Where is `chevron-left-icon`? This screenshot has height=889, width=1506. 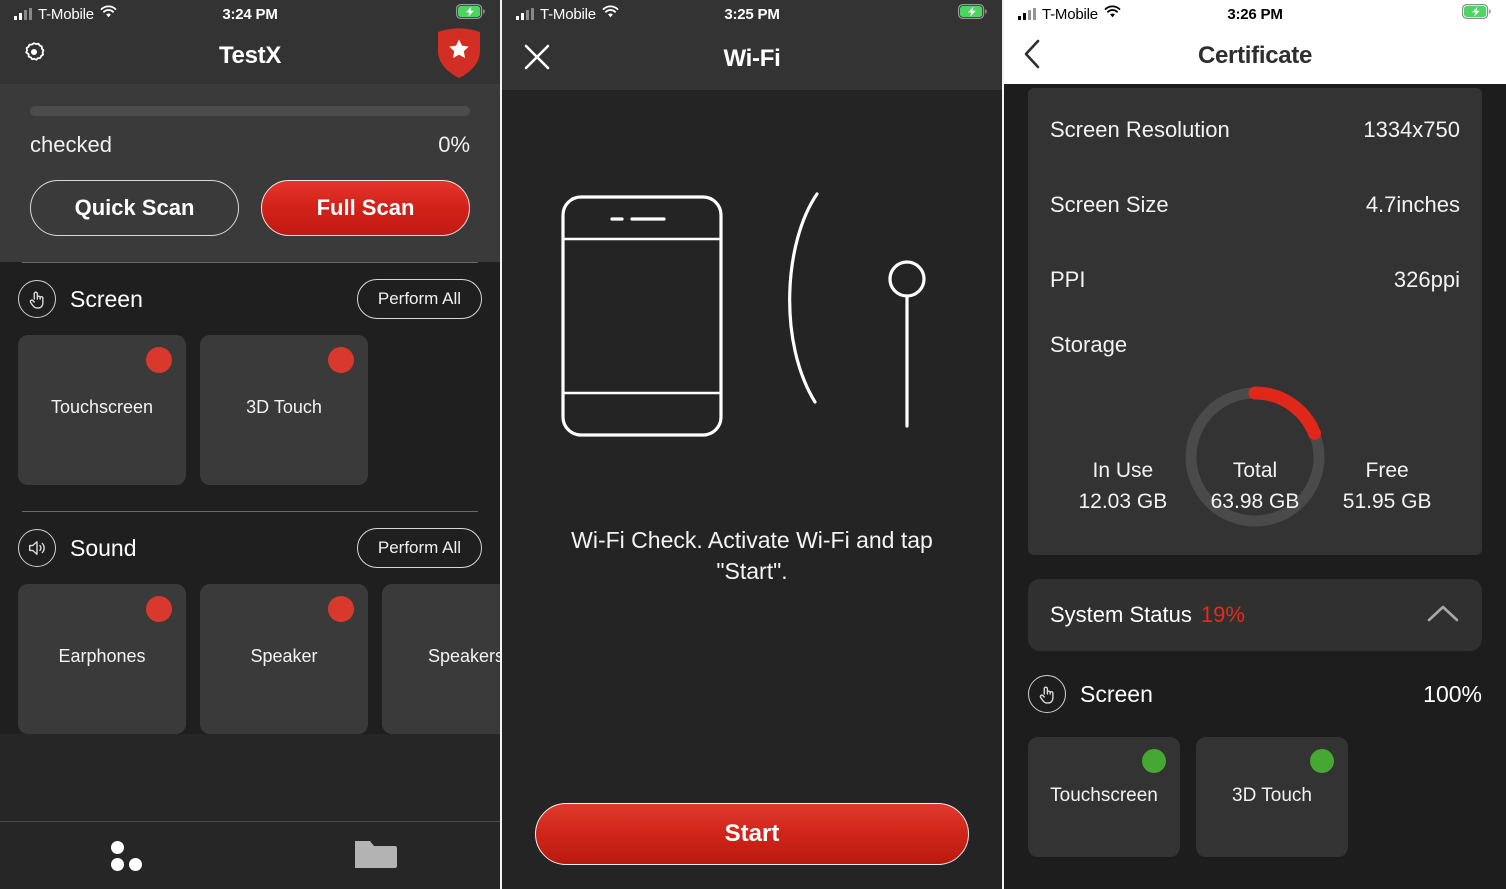 chevron-left-icon is located at coordinates (1032, 56).